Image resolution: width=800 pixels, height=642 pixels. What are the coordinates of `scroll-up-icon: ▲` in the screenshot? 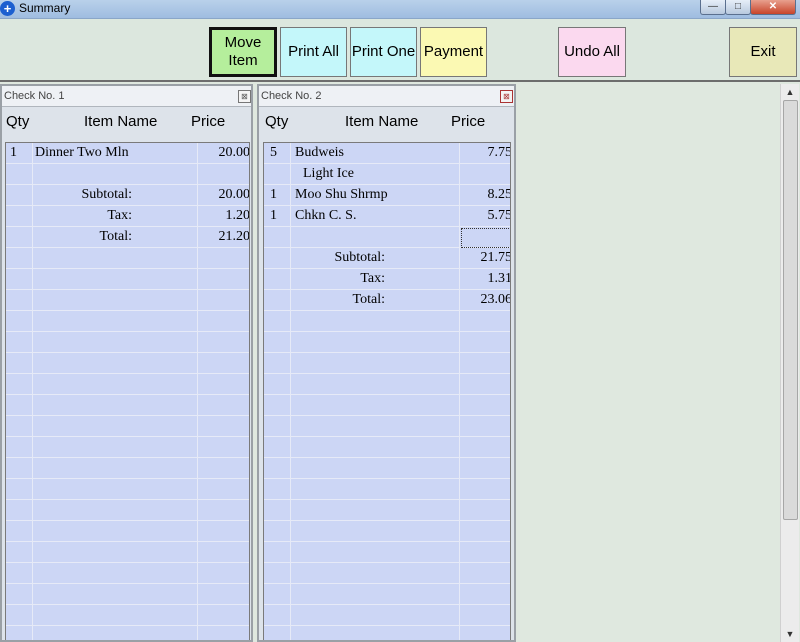 It's located at (790, 92).